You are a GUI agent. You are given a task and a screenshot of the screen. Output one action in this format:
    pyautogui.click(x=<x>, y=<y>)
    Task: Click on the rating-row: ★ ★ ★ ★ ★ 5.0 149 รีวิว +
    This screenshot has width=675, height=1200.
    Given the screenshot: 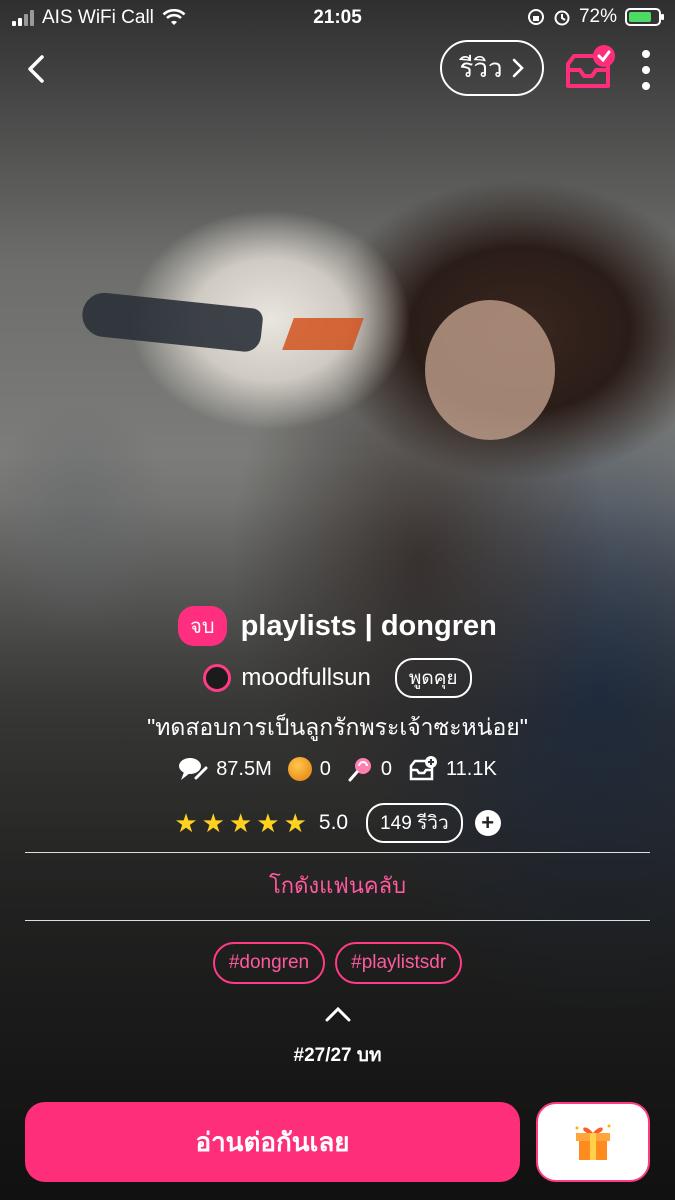 What is the action you would take?
    pyautogui.click(x=337, y=823)
    